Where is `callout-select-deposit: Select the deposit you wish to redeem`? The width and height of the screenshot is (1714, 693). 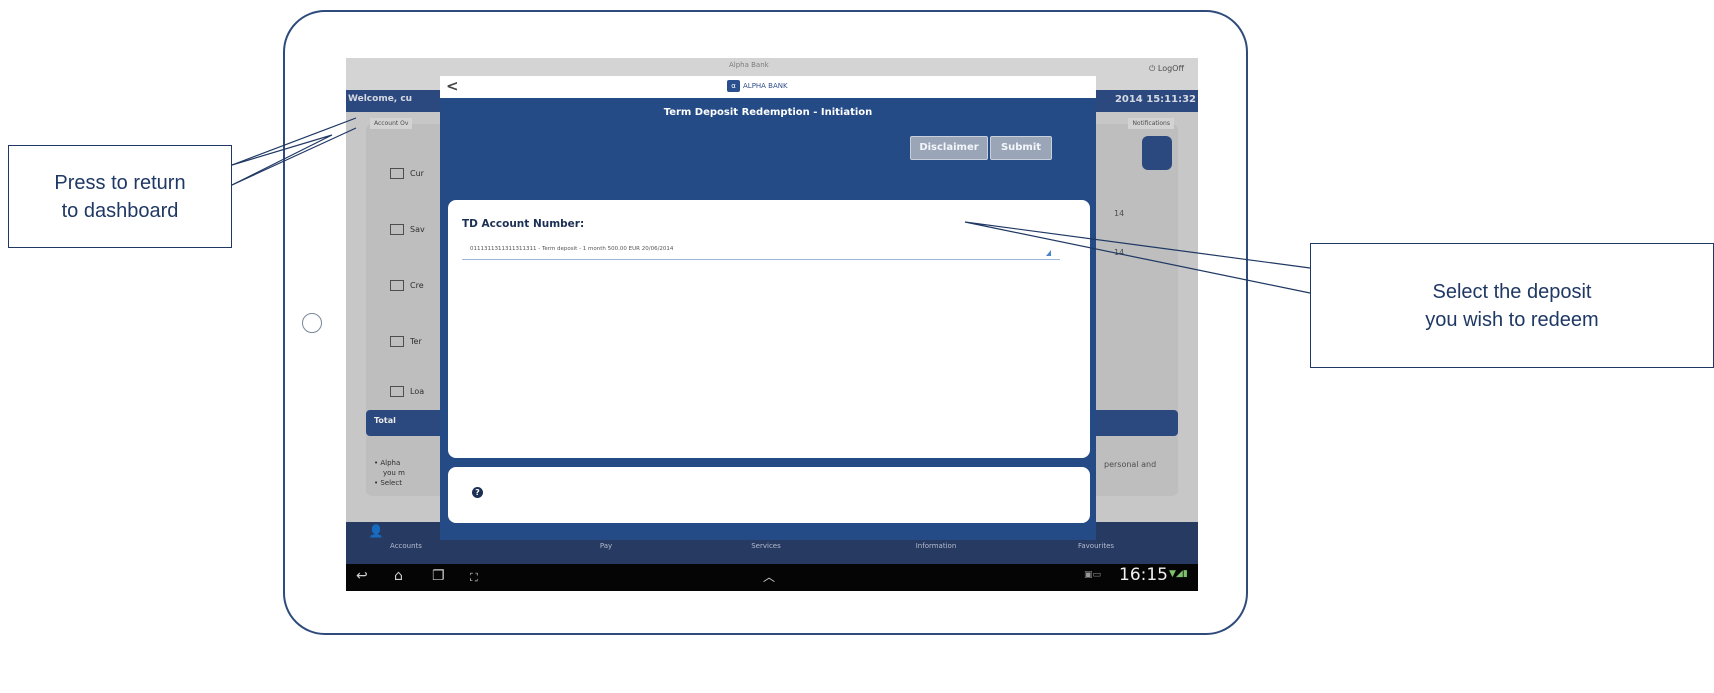 callout-select-deposit: Select the deposit you wish to redeem is located at coordinates (1512, 305).